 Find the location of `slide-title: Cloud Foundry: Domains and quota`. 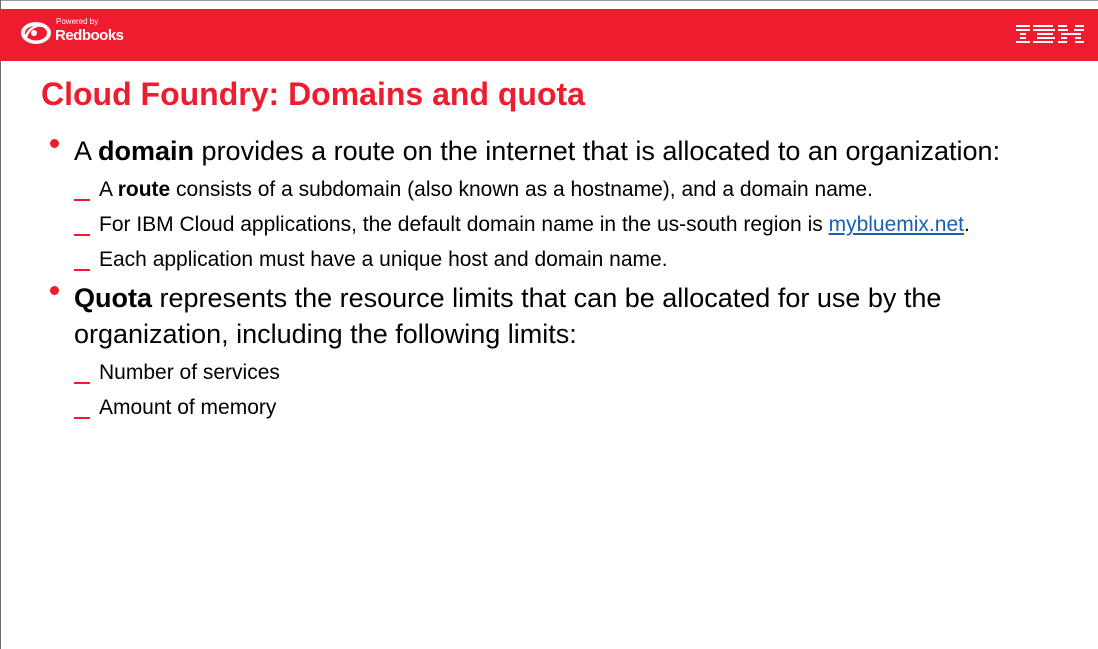

slide-title: Cloud Foundry: Domains and quota is located at coordinates (313, 94).